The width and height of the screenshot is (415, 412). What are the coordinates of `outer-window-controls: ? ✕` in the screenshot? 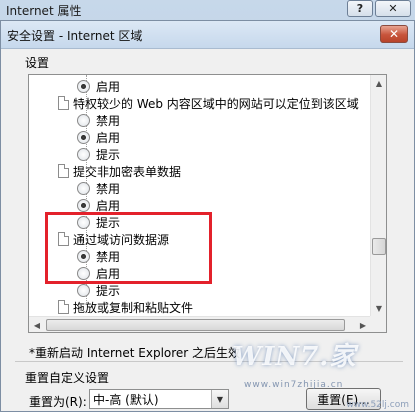 It's located at (379, 8).